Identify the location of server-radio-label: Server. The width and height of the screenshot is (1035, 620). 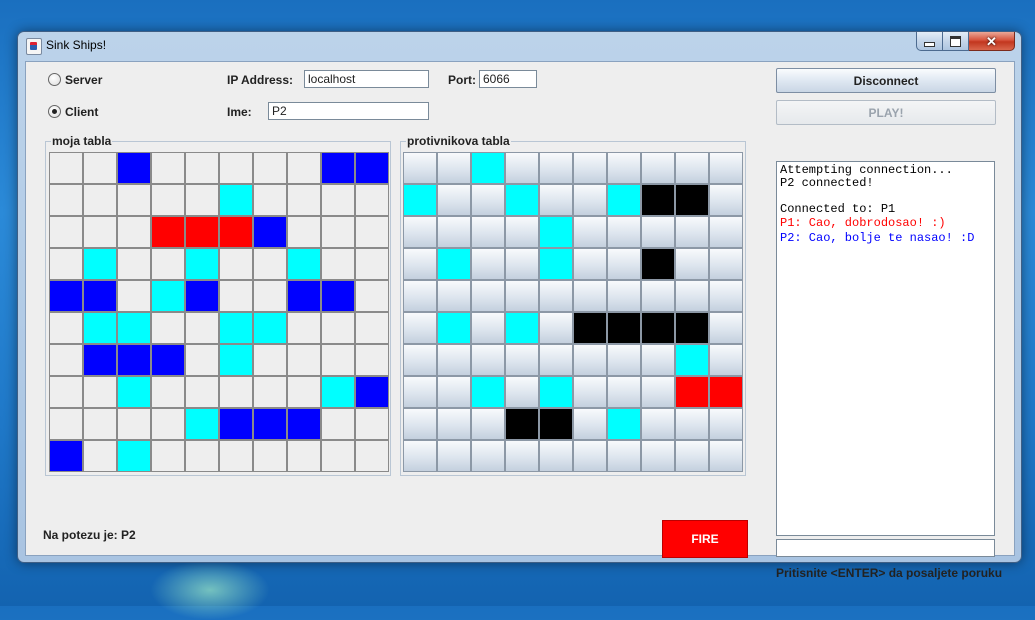
(83, 80).